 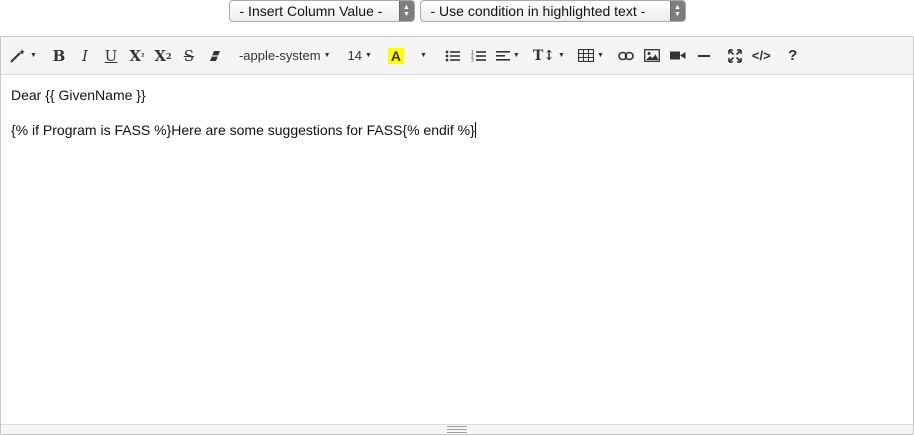 I want to click on table-group: ▼, so click(x=591, y=56).